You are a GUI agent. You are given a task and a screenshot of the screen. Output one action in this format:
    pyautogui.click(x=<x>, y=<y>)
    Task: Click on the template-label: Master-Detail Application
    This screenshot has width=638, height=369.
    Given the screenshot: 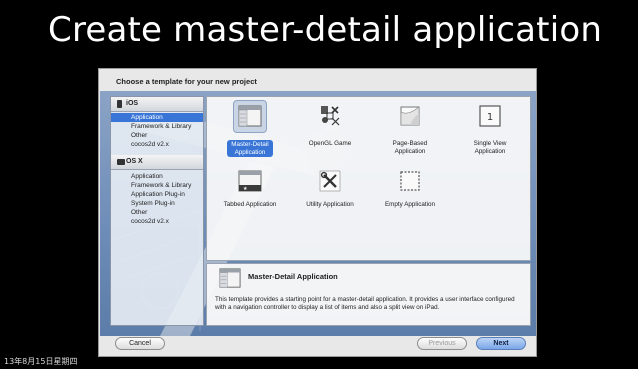 What is the action you would take?
    pyautogui.click(x=250, y=148)
    